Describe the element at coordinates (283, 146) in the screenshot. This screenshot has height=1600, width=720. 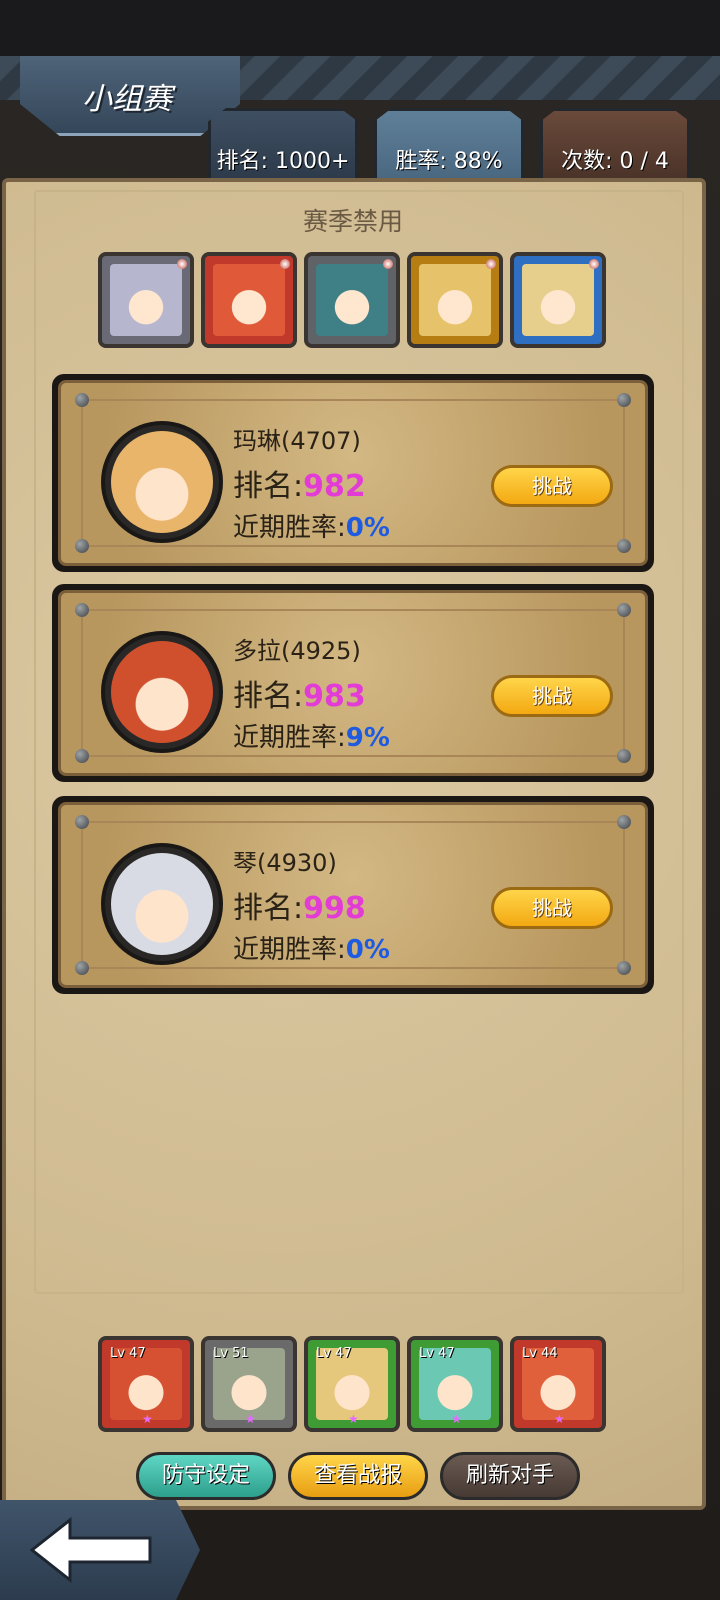
I see `rank-stat-tab: 排名: 1000+` at that location.